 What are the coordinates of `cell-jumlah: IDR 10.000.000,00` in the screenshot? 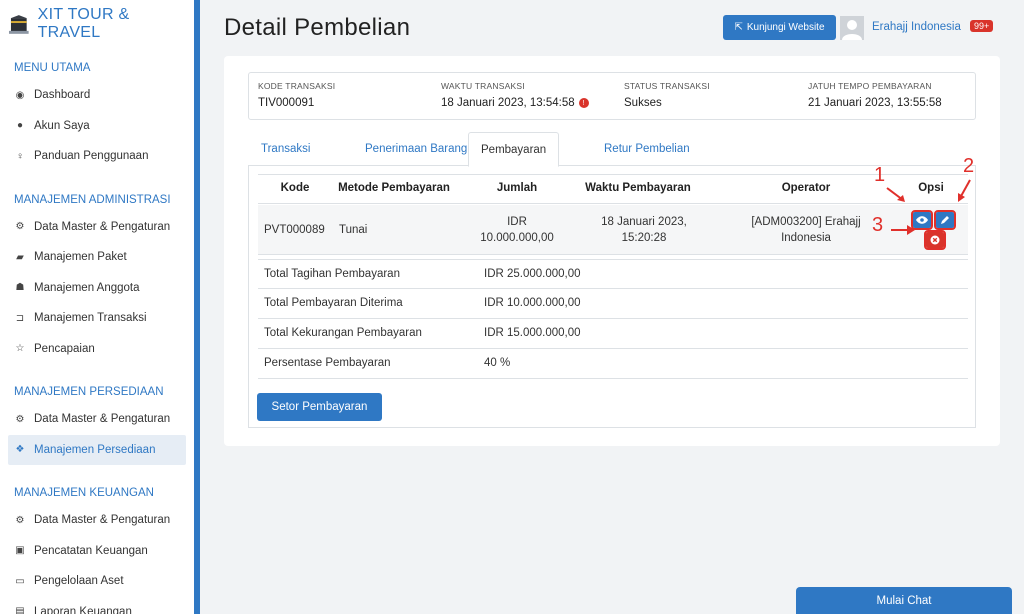 It's located at (517, 230).